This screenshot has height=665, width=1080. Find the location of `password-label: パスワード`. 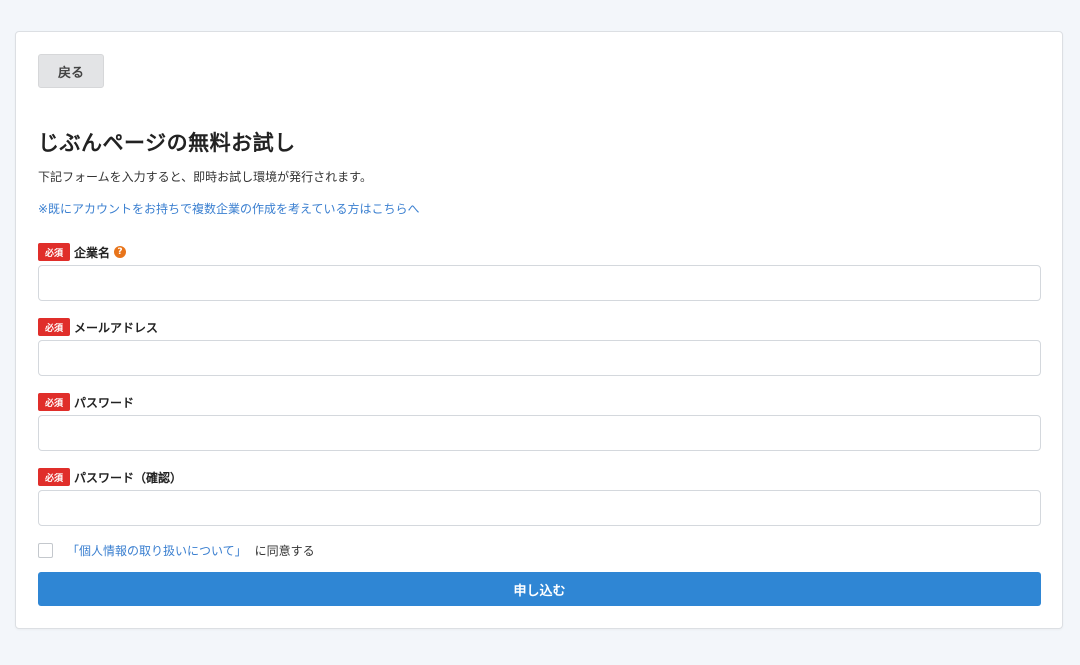

password-label: パスワード is located at coordinates (104, 402).